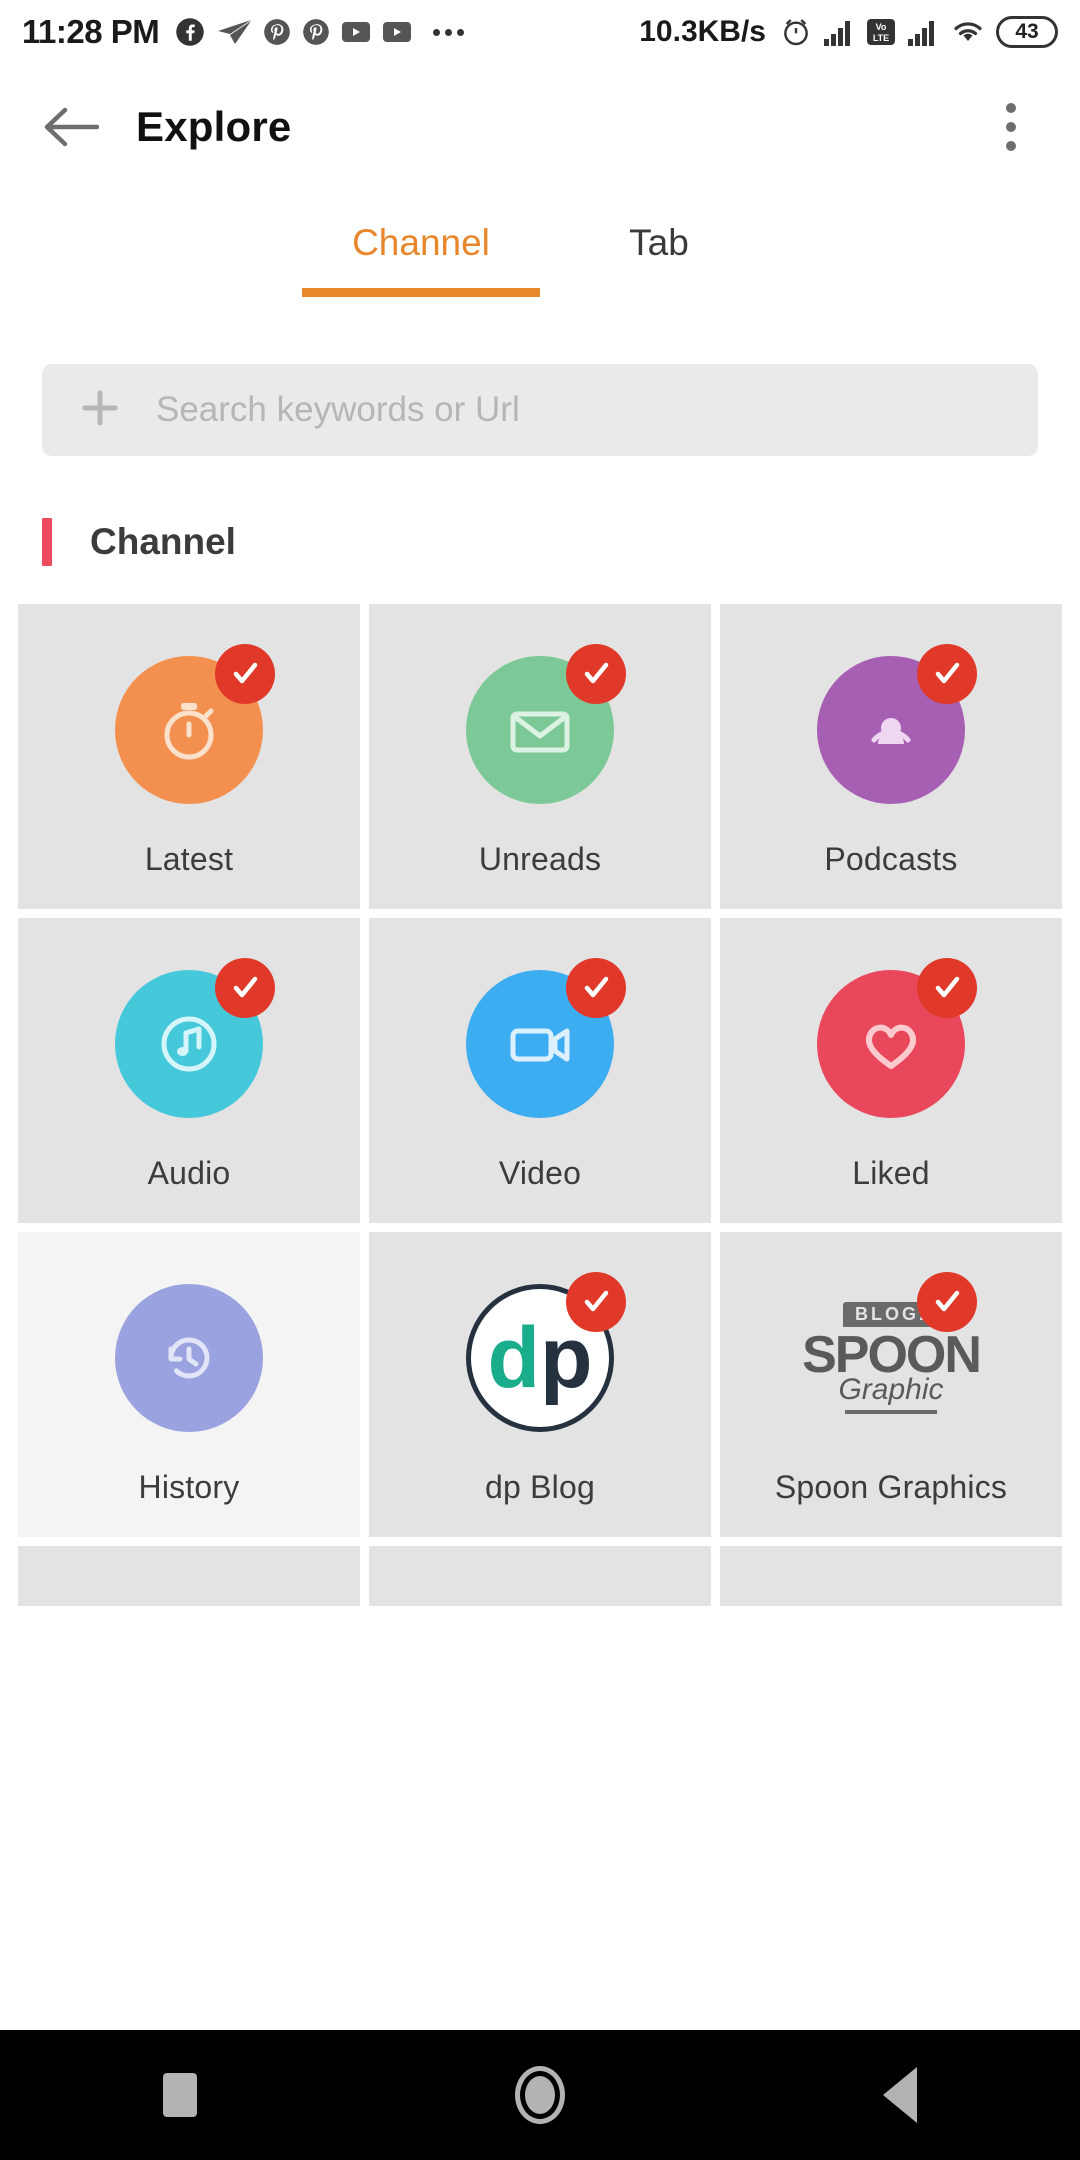  I want to click on avatar-wrap: BLOG. SPOON Graphic, so click(892, 1358).